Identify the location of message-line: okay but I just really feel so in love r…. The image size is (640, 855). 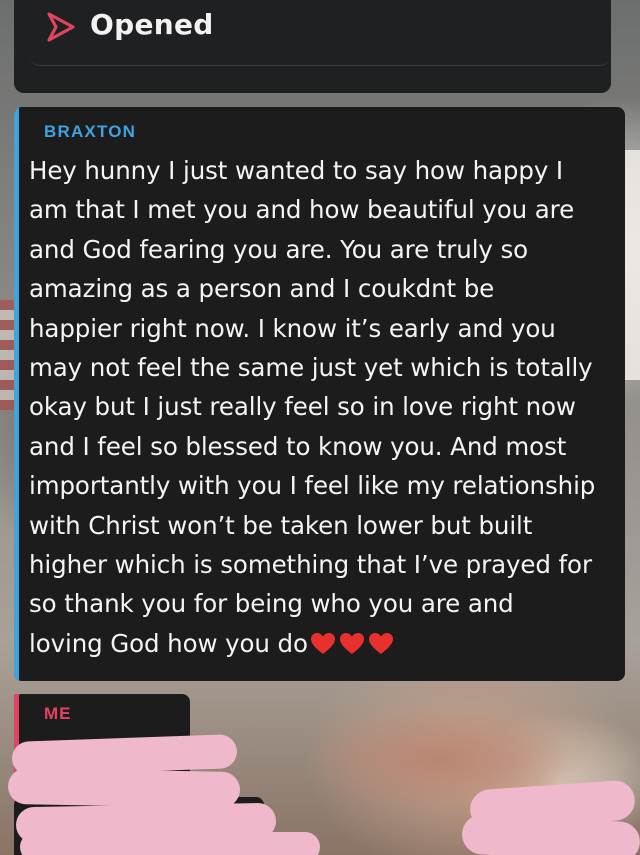
(302, 407).